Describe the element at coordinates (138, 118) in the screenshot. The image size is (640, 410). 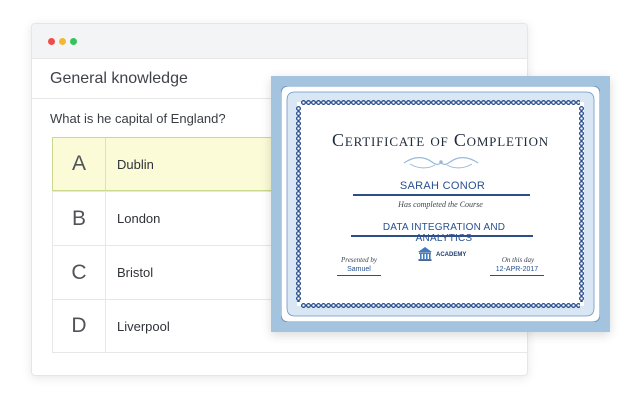
I see `question-text: What is he capital of England?` at that location.